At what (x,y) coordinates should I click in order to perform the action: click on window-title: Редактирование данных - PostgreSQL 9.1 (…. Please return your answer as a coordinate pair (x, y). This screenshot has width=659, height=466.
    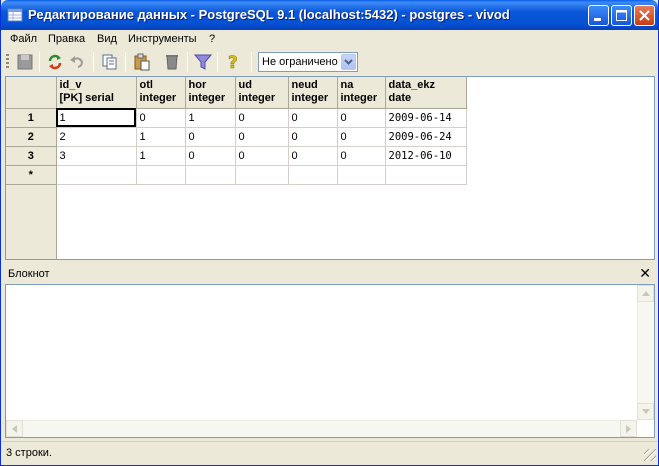
    Looking at the image, I should click on (269, 14).